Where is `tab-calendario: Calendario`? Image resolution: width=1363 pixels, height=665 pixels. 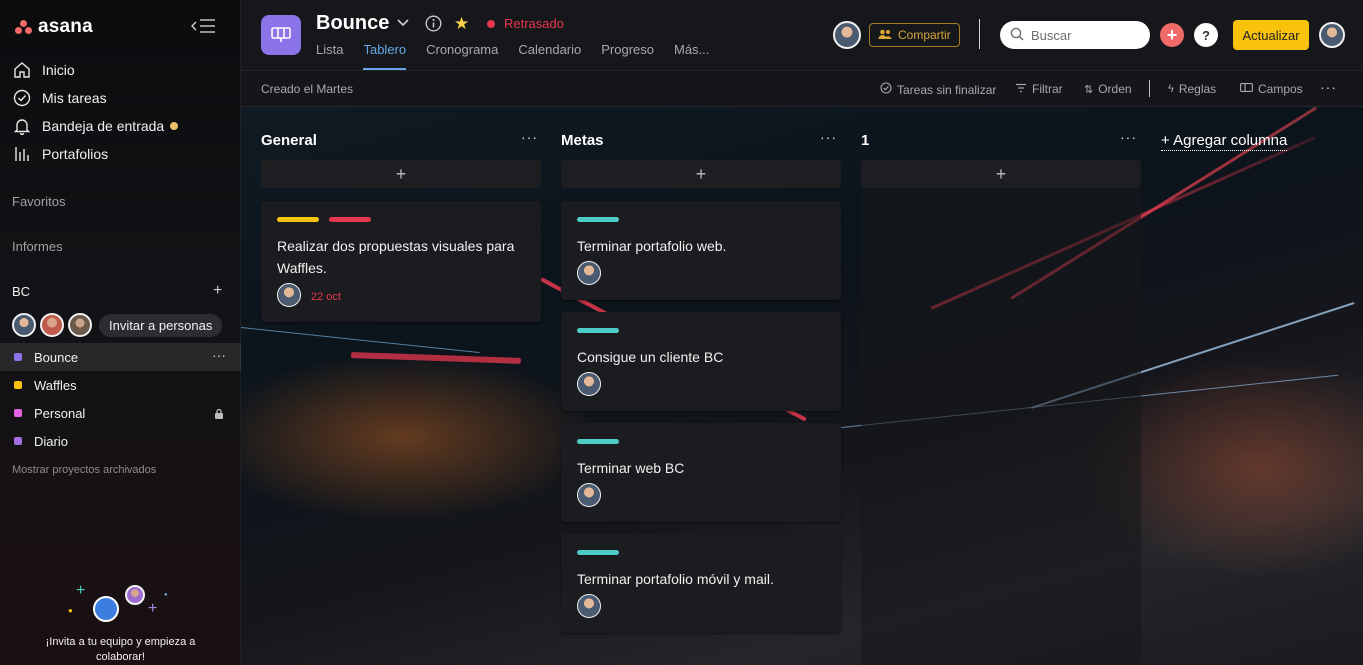
tab-calendario: Calendario is located at coordinates (549, 56).